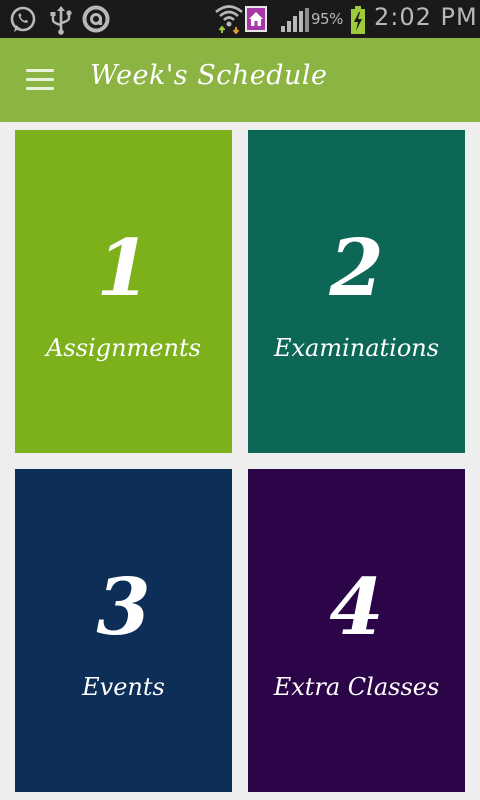 This screenshot has height=800, width=480. I want to click on status-bar: 95% 2:02 PM, so click(240, 19).